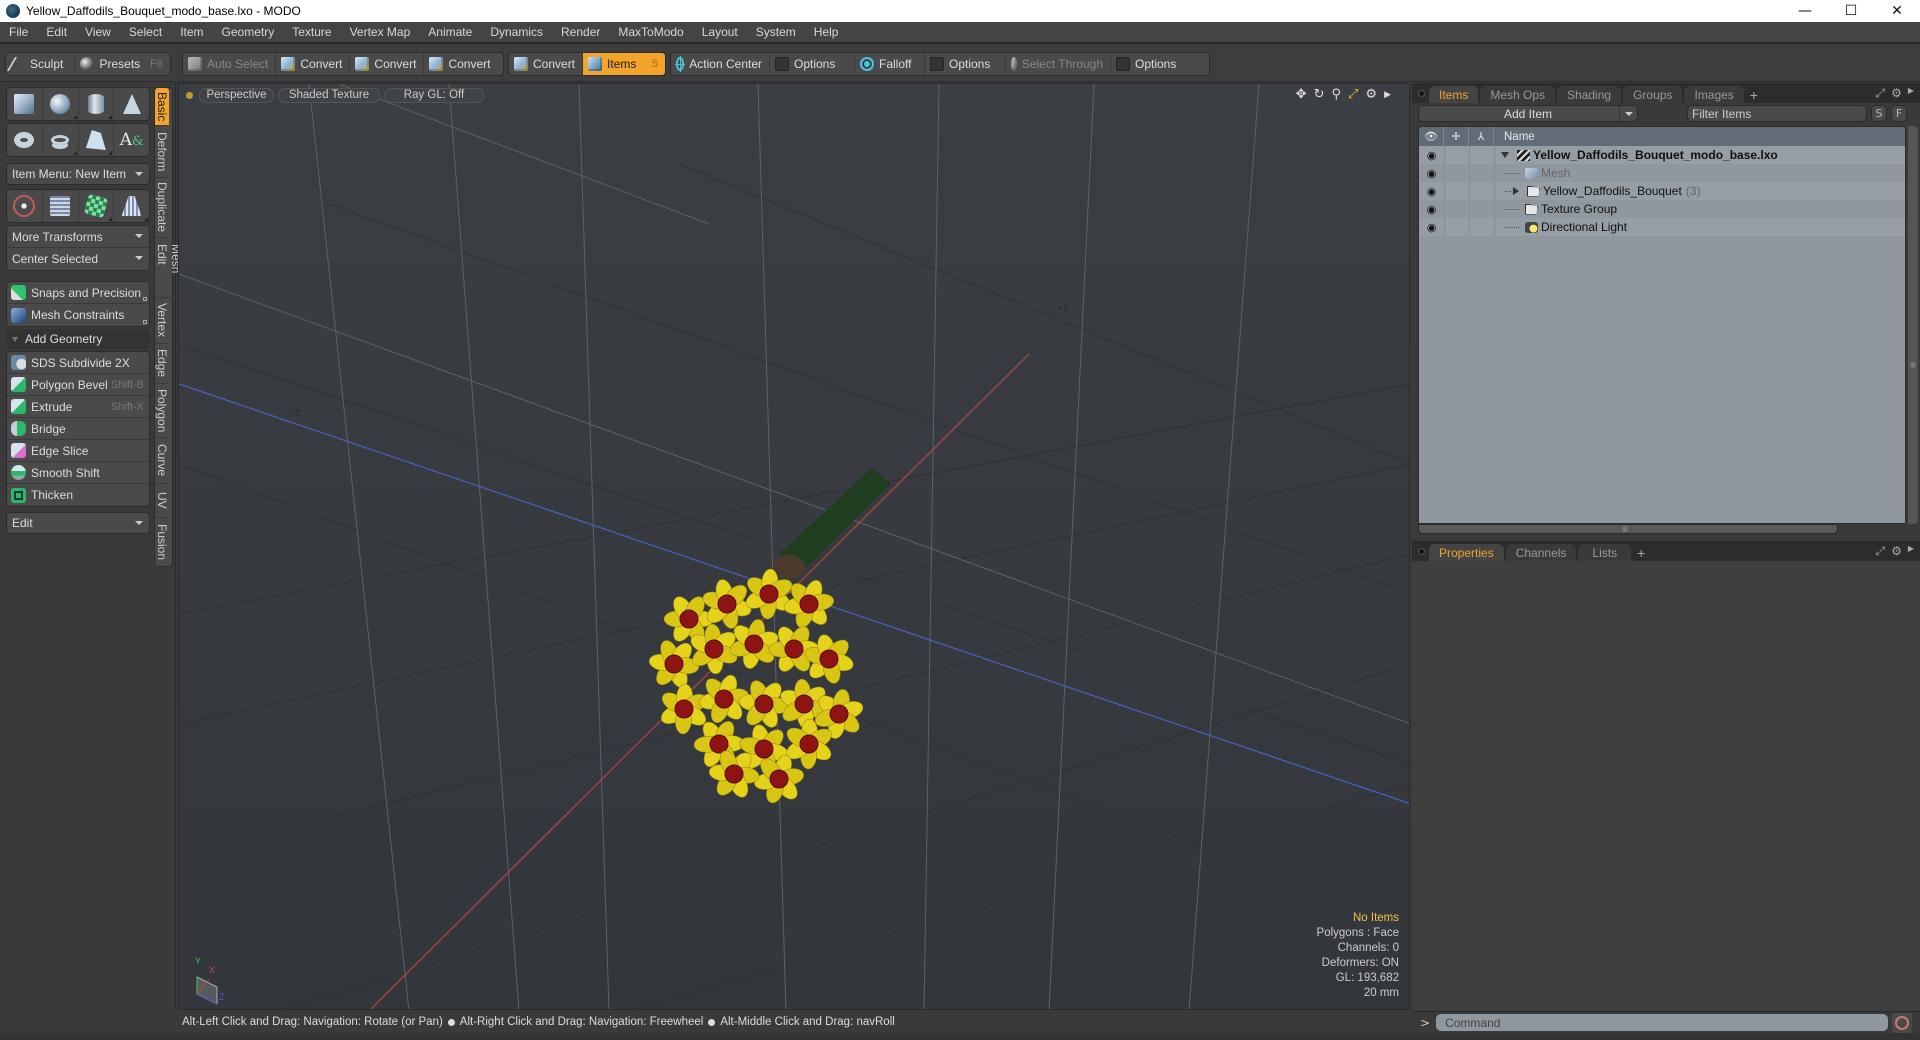 This screenshot has height=1040, width=1920. Describe the element at coordinates (1319, 94) in the screenshot. I see `rotate-icon: ↻` at that location.